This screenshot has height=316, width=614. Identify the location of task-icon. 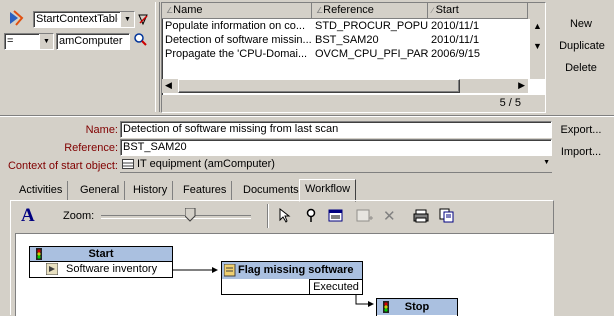
(229, 273).